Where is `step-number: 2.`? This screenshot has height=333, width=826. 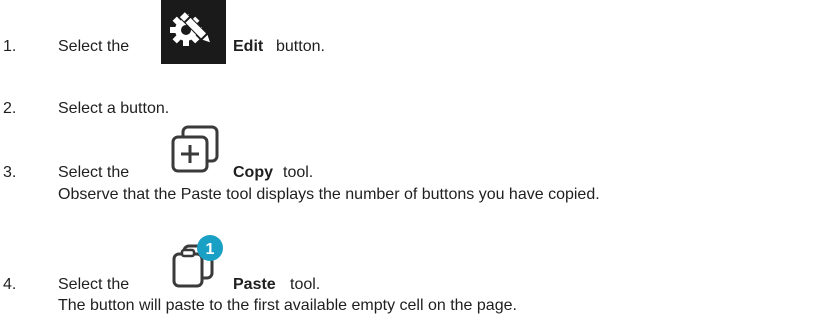
step-number: 2. is located at coordinates (10, 108).